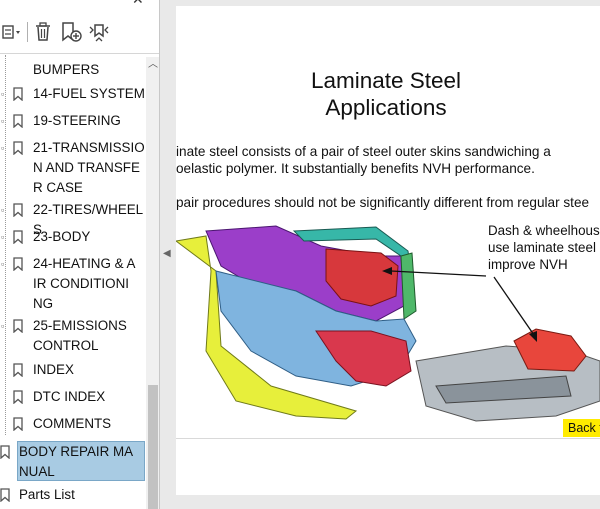 Image resolution: width=600 pixels, height=509 pixels. What do you see at coordinates (138, 3) in the screenshot?
I see `close-panel-icon: ✕` at bounding box center [138, 3].